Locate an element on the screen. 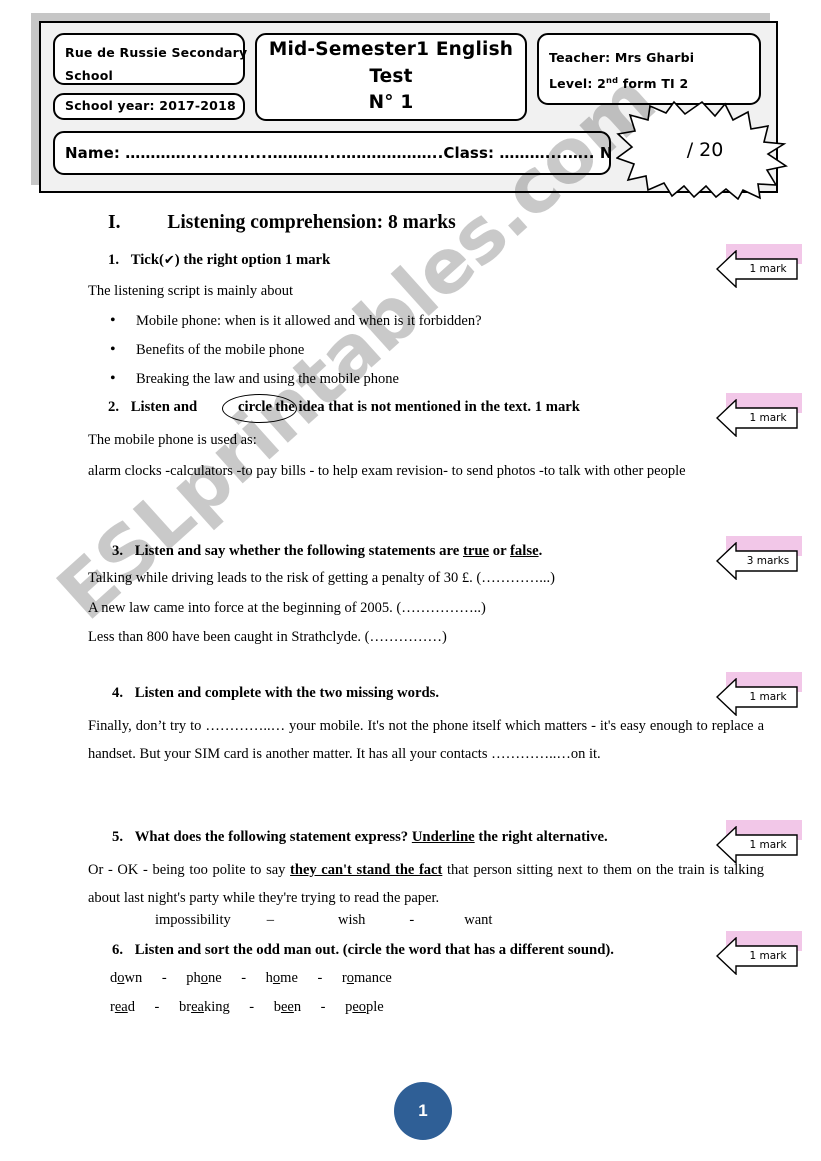 The image size is (821, 1161). page-number-badge: 1 is located at coordinates (423, 1111).